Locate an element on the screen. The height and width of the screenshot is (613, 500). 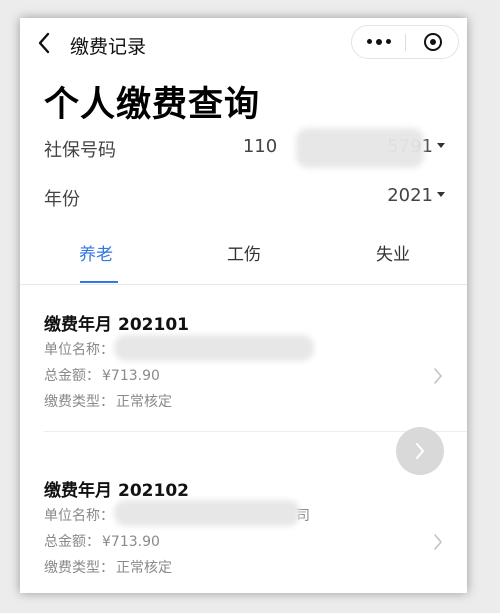
record-title: 缴费年月 202101 is located at coordinates (116, 322).